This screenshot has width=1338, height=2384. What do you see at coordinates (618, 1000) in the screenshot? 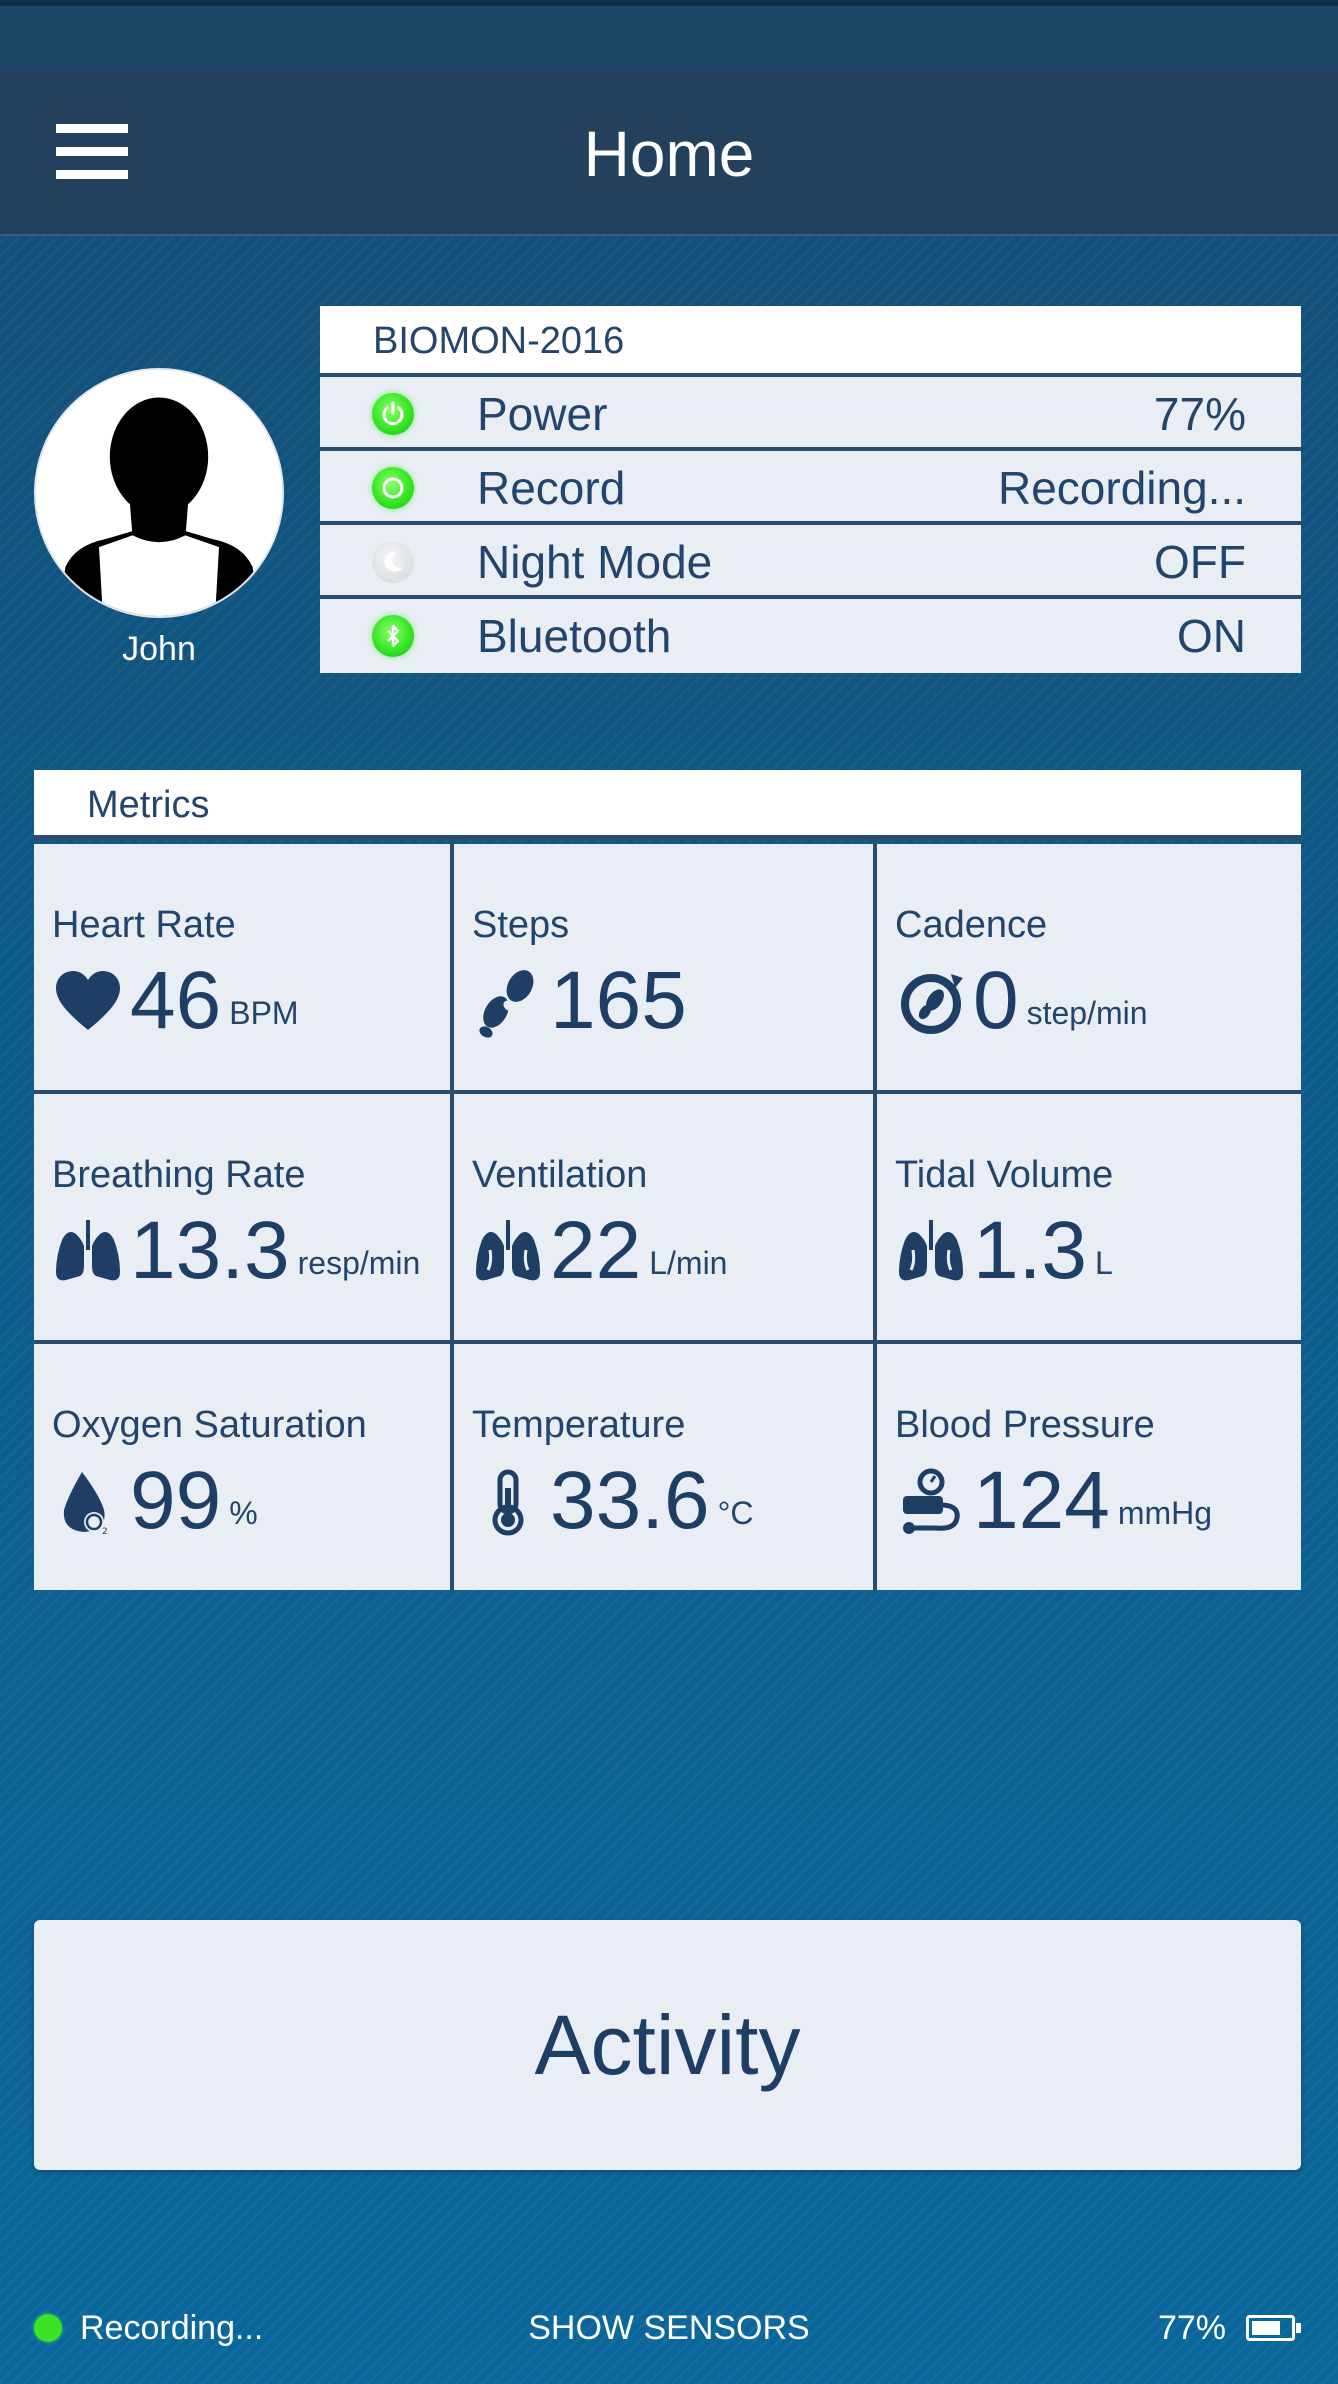
I see `metric-value: 165` at bounding box center [618, 1000].